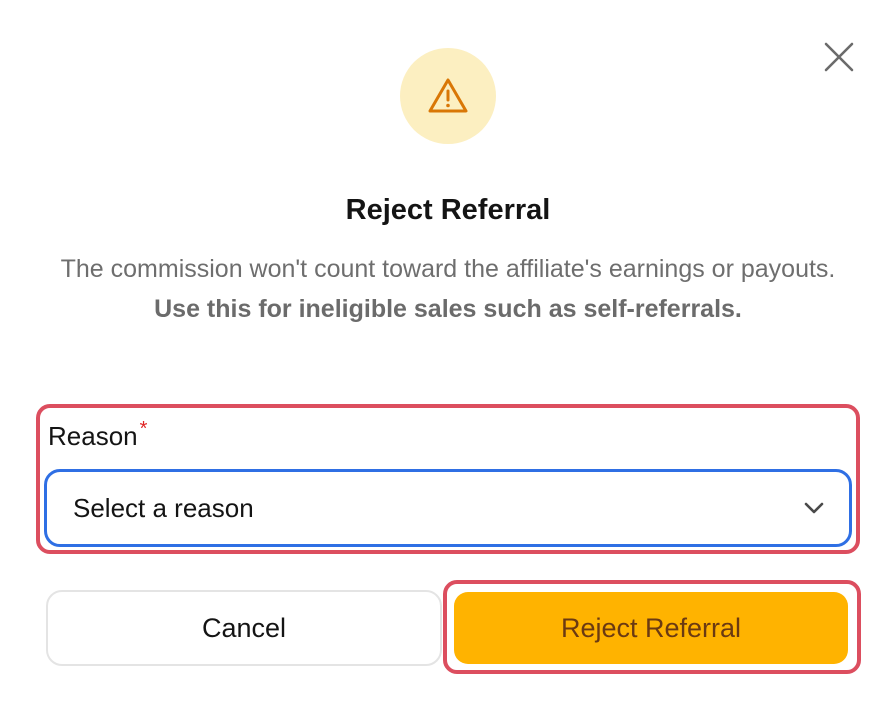 The image size is (896, 712). I want to click on required-marker: *, so click(143, 429).